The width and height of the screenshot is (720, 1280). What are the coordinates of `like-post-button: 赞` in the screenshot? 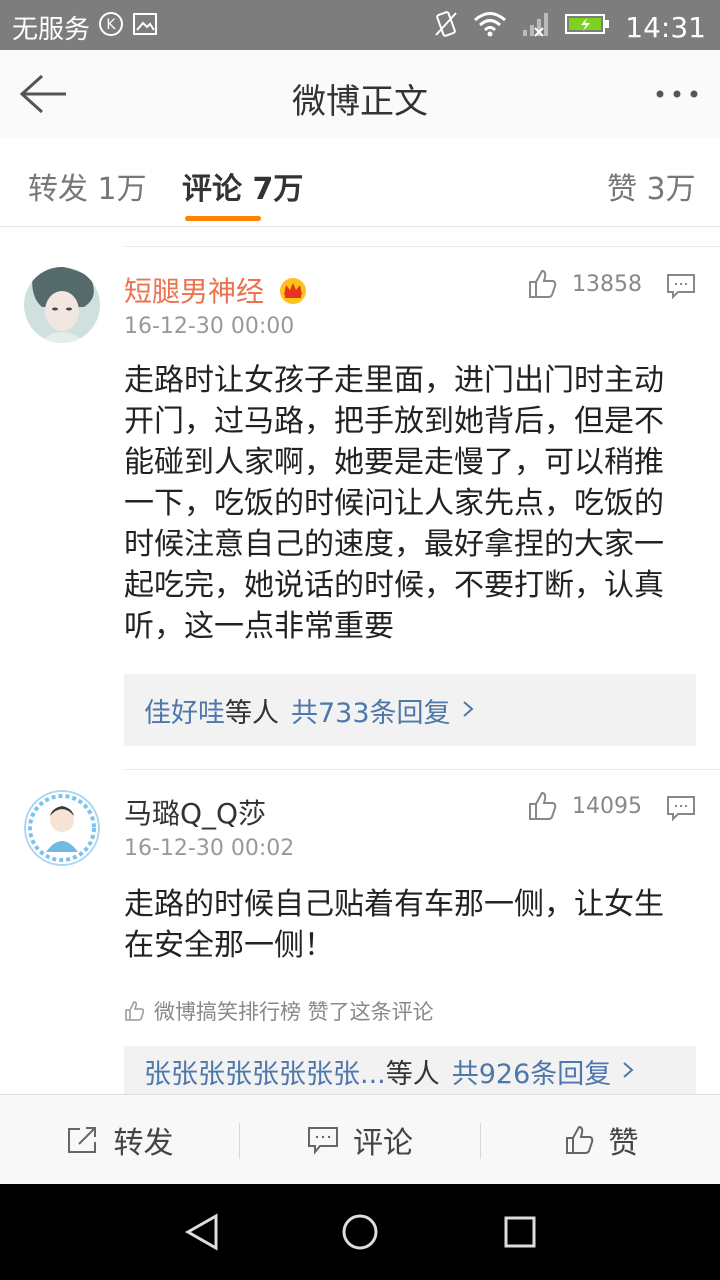 It's located at (600, 1140).